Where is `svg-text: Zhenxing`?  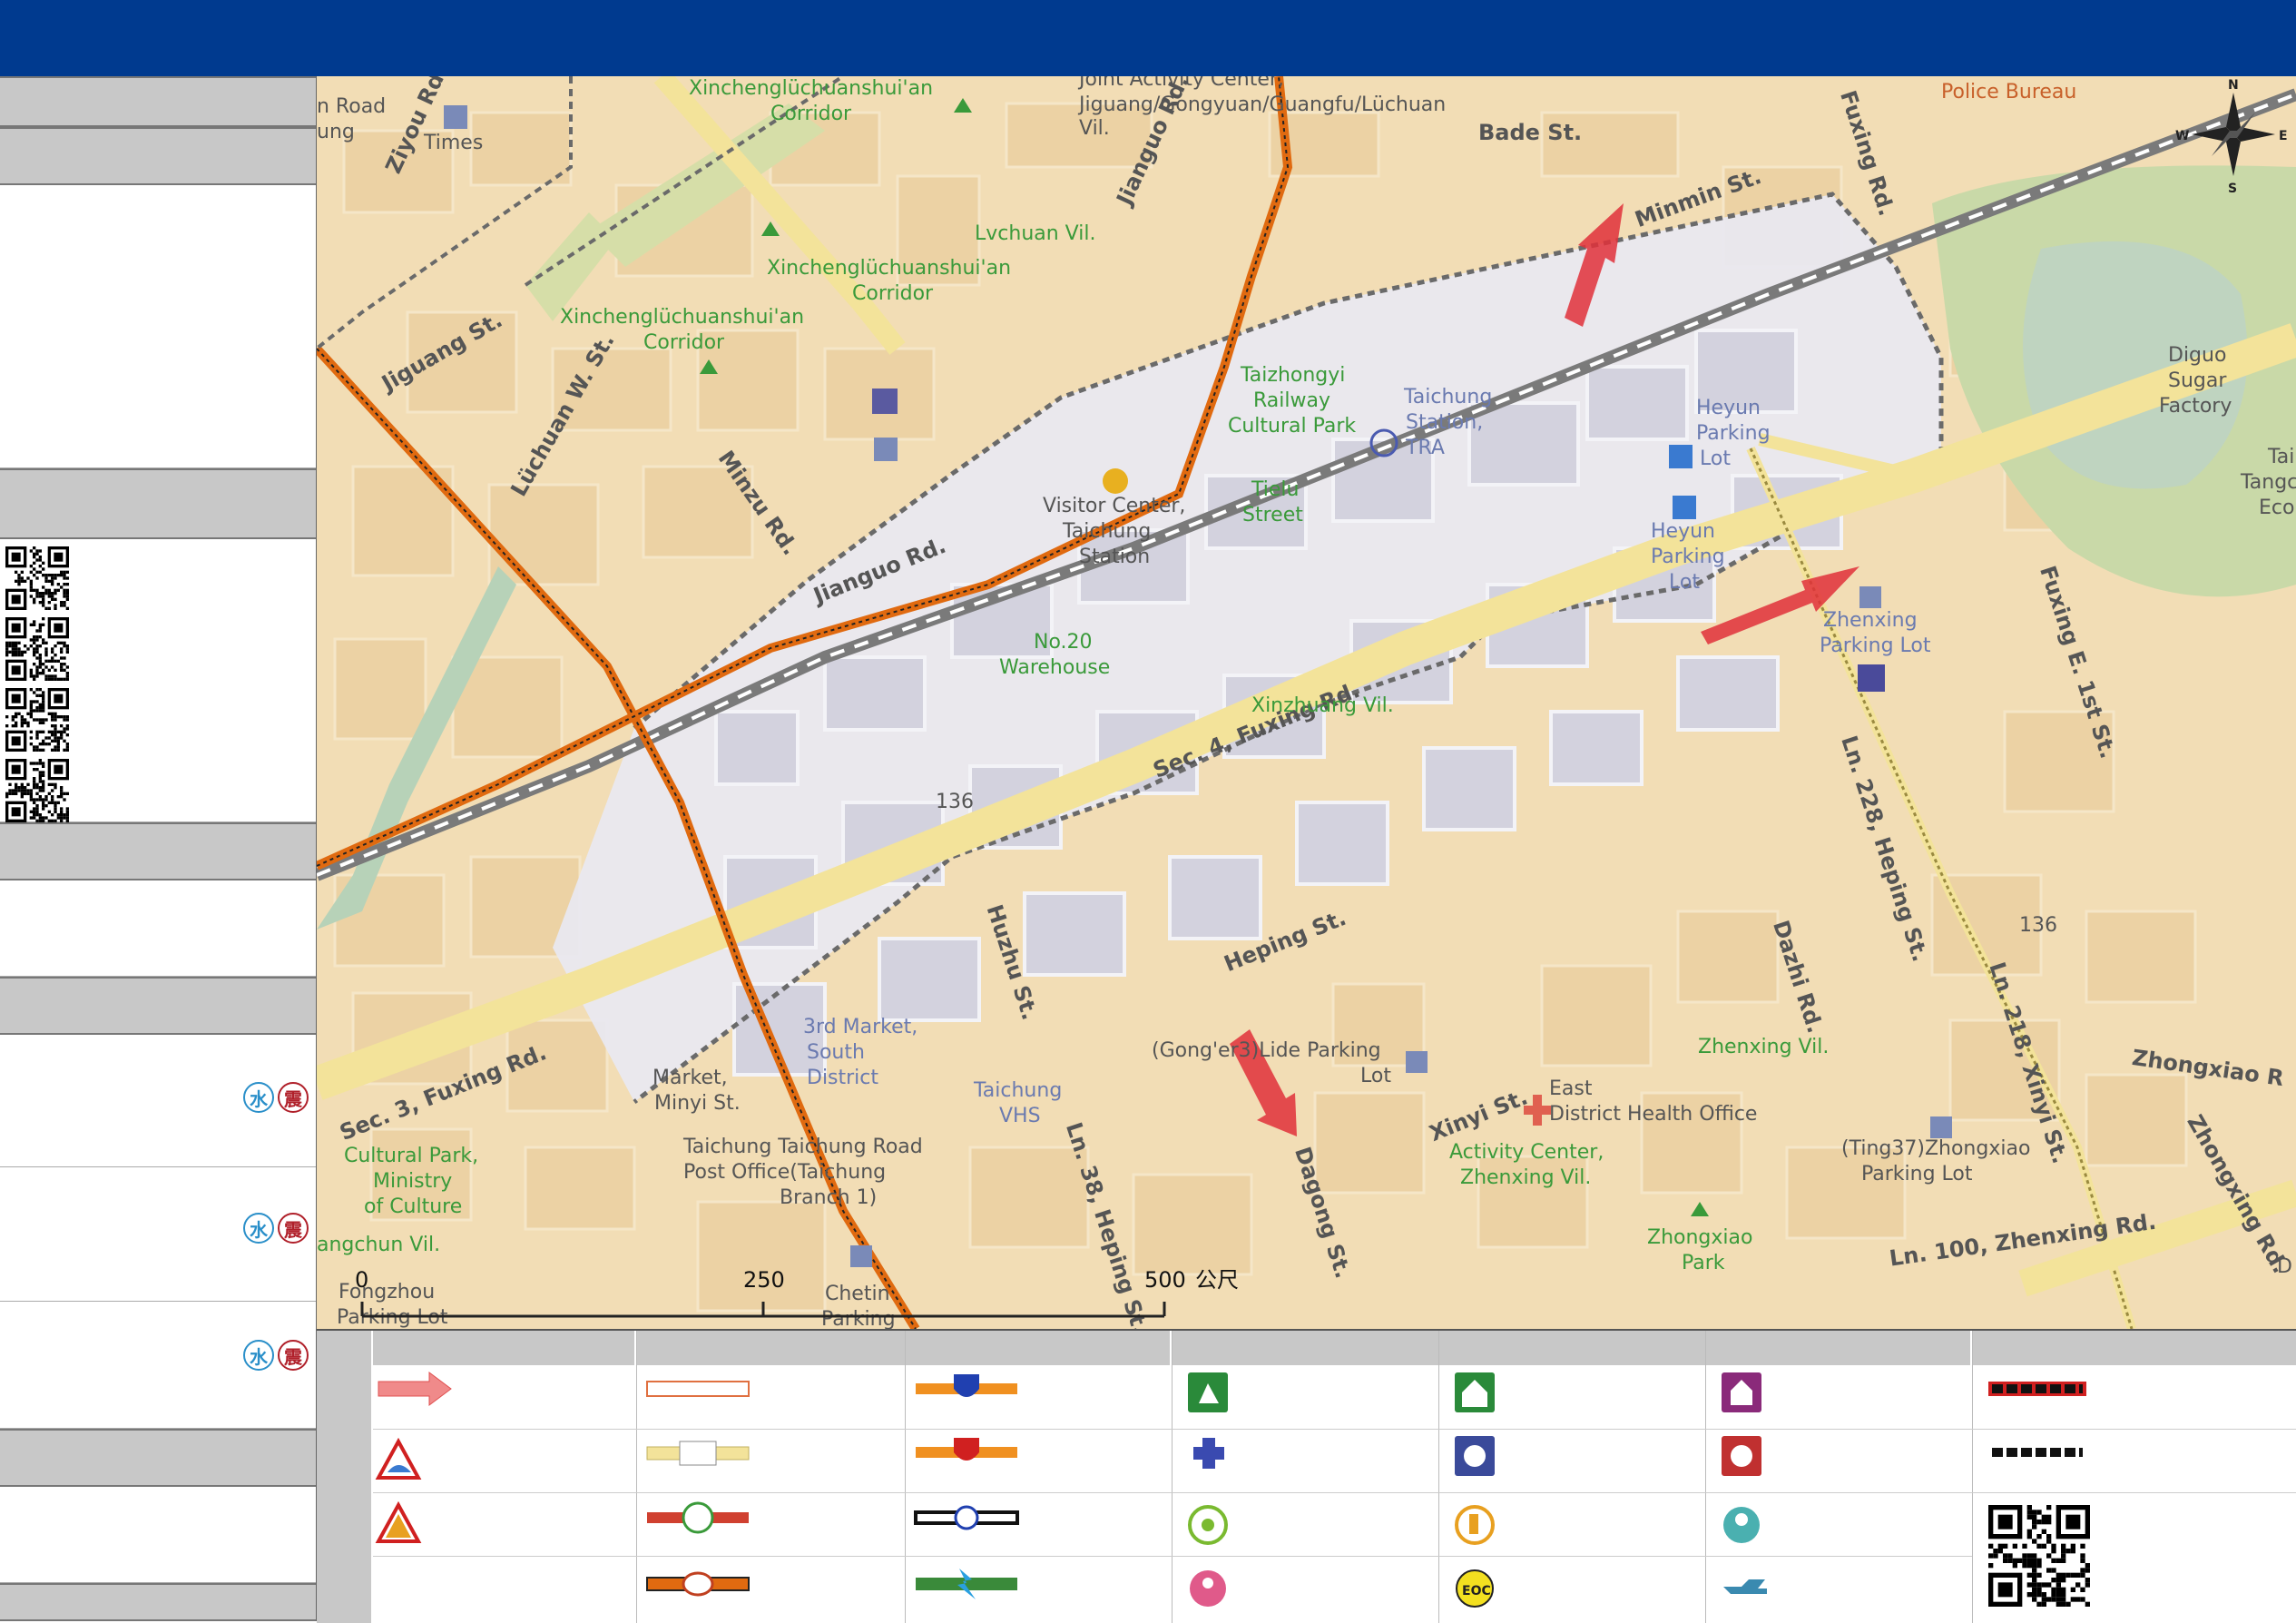 svg-text: Zhenxing is located at coordinates (1870, 620).